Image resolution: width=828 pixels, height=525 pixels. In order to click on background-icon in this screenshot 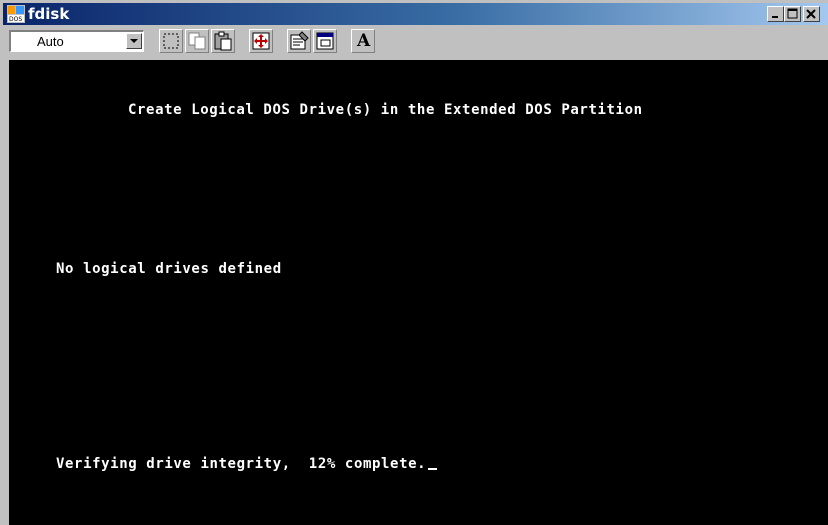, I will do `click(325, 41)`.